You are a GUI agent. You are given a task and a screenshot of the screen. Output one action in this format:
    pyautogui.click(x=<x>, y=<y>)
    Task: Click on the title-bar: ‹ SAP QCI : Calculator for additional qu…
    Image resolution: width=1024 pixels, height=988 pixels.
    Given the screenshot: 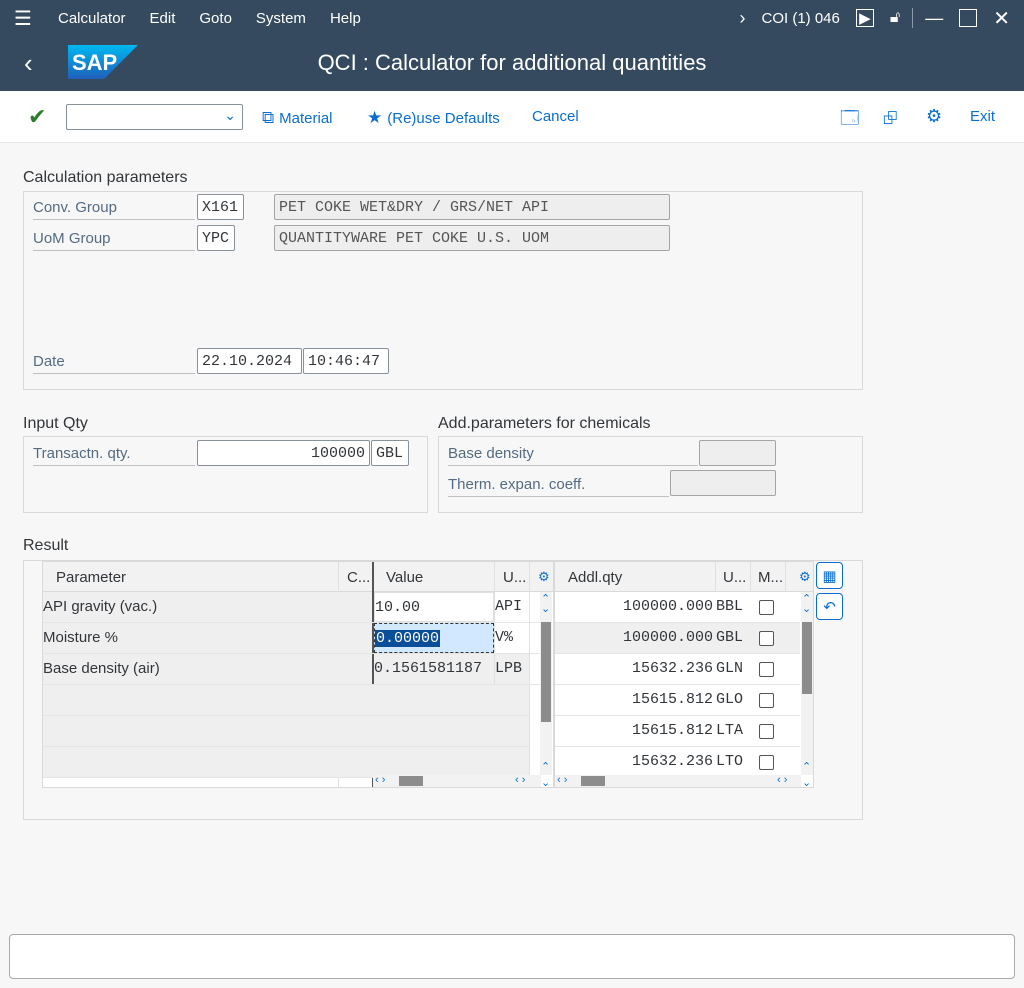 What is the action you would take?
    pyautogui.click(x=512, y=63)
    